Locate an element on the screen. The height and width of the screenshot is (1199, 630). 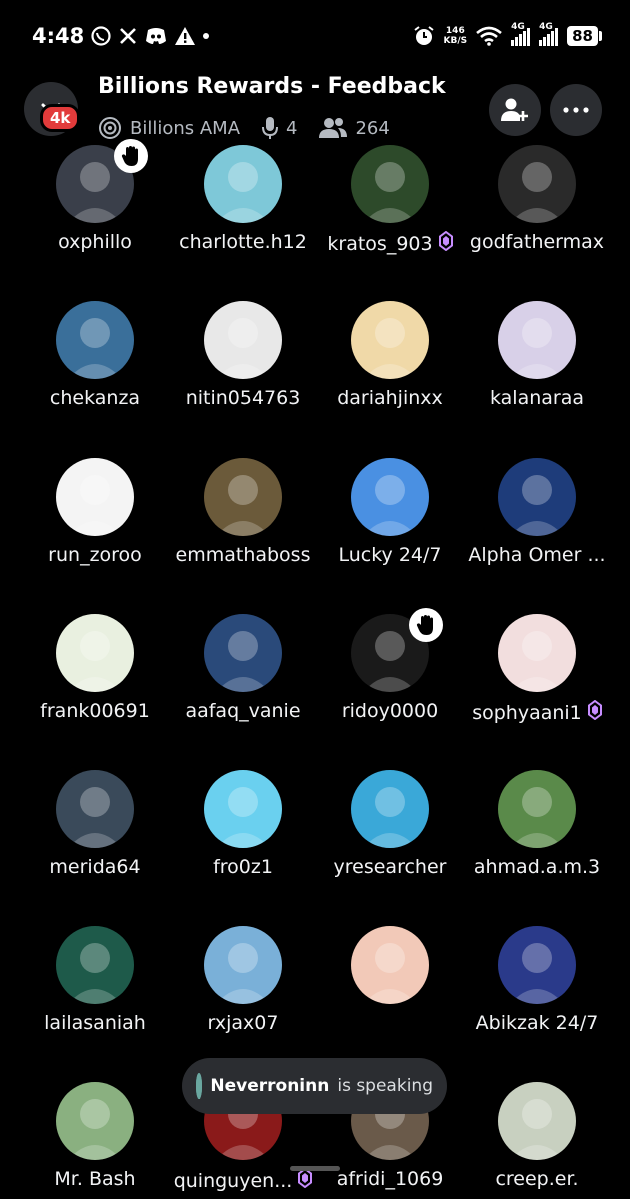
participant-name-text: ahmad.a.m.3 is located at coordinates (537, 867).